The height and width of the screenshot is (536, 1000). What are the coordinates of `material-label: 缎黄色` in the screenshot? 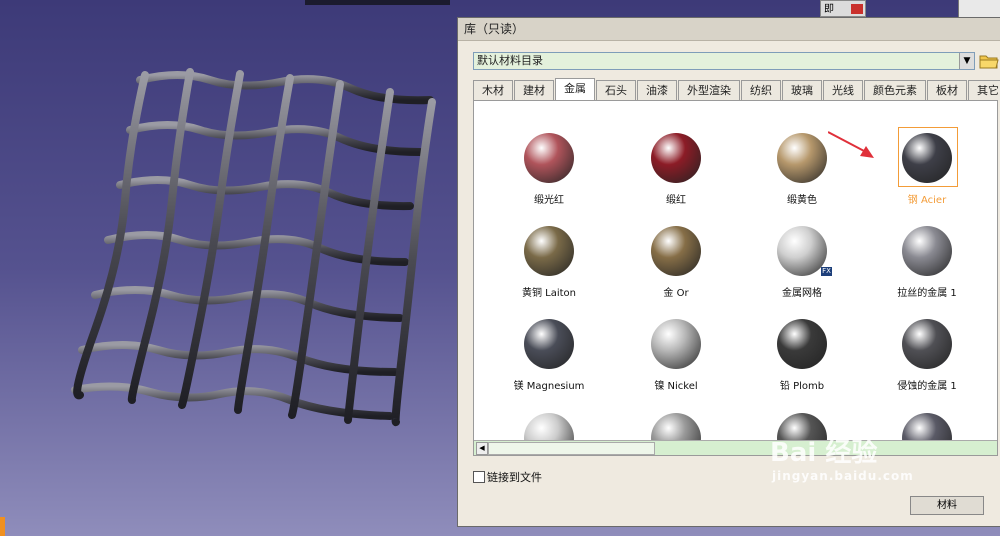 It's located at (802, 200).